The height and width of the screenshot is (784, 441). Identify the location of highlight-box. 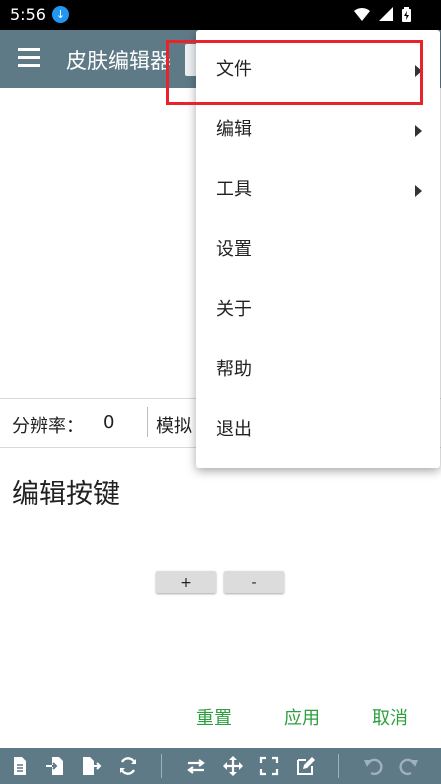
(294, 72).